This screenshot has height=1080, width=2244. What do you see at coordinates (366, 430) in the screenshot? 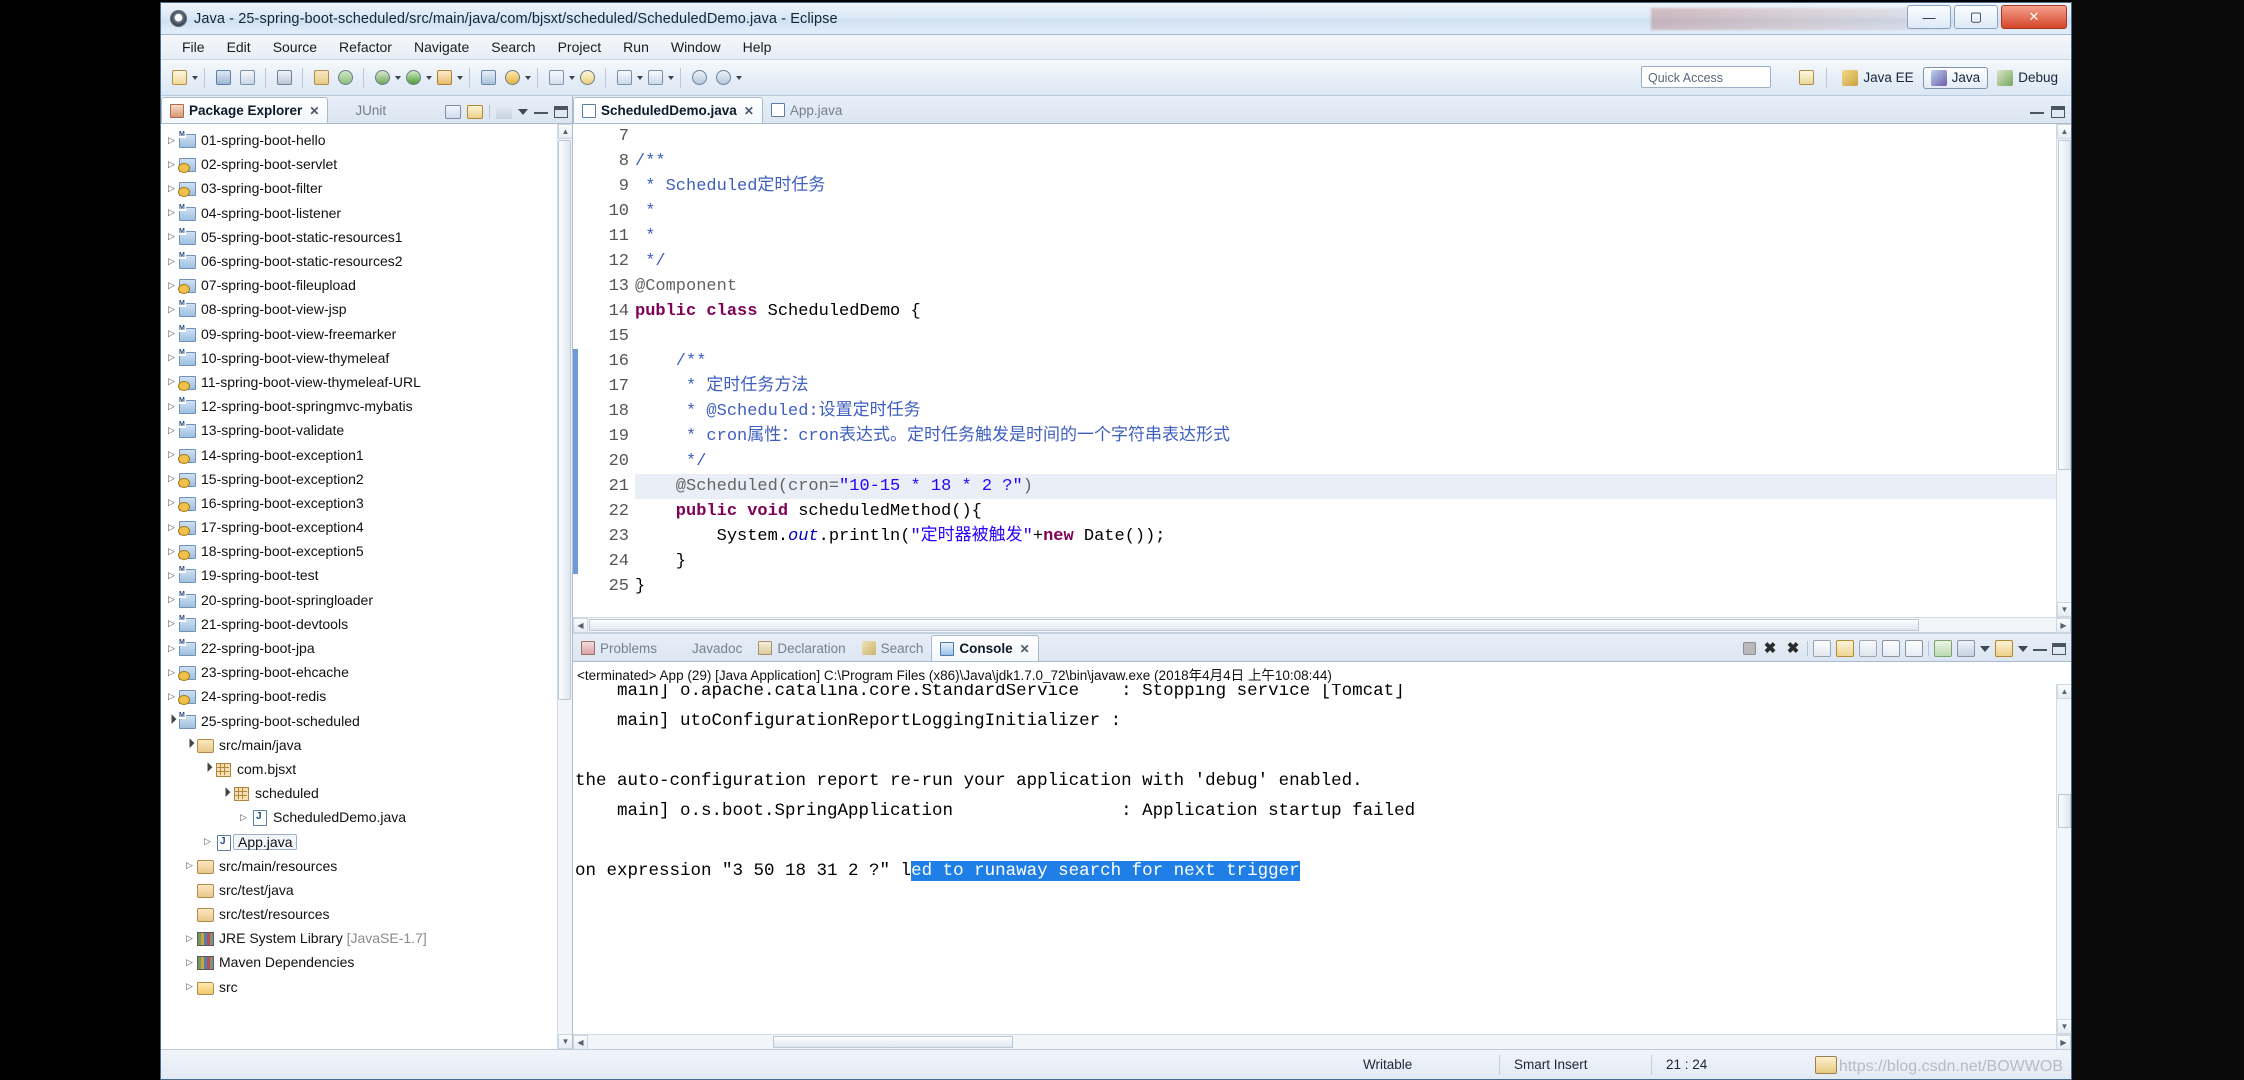
I see `tree-item: 13-spring-boot-validate` at bounding box center [366, 430].